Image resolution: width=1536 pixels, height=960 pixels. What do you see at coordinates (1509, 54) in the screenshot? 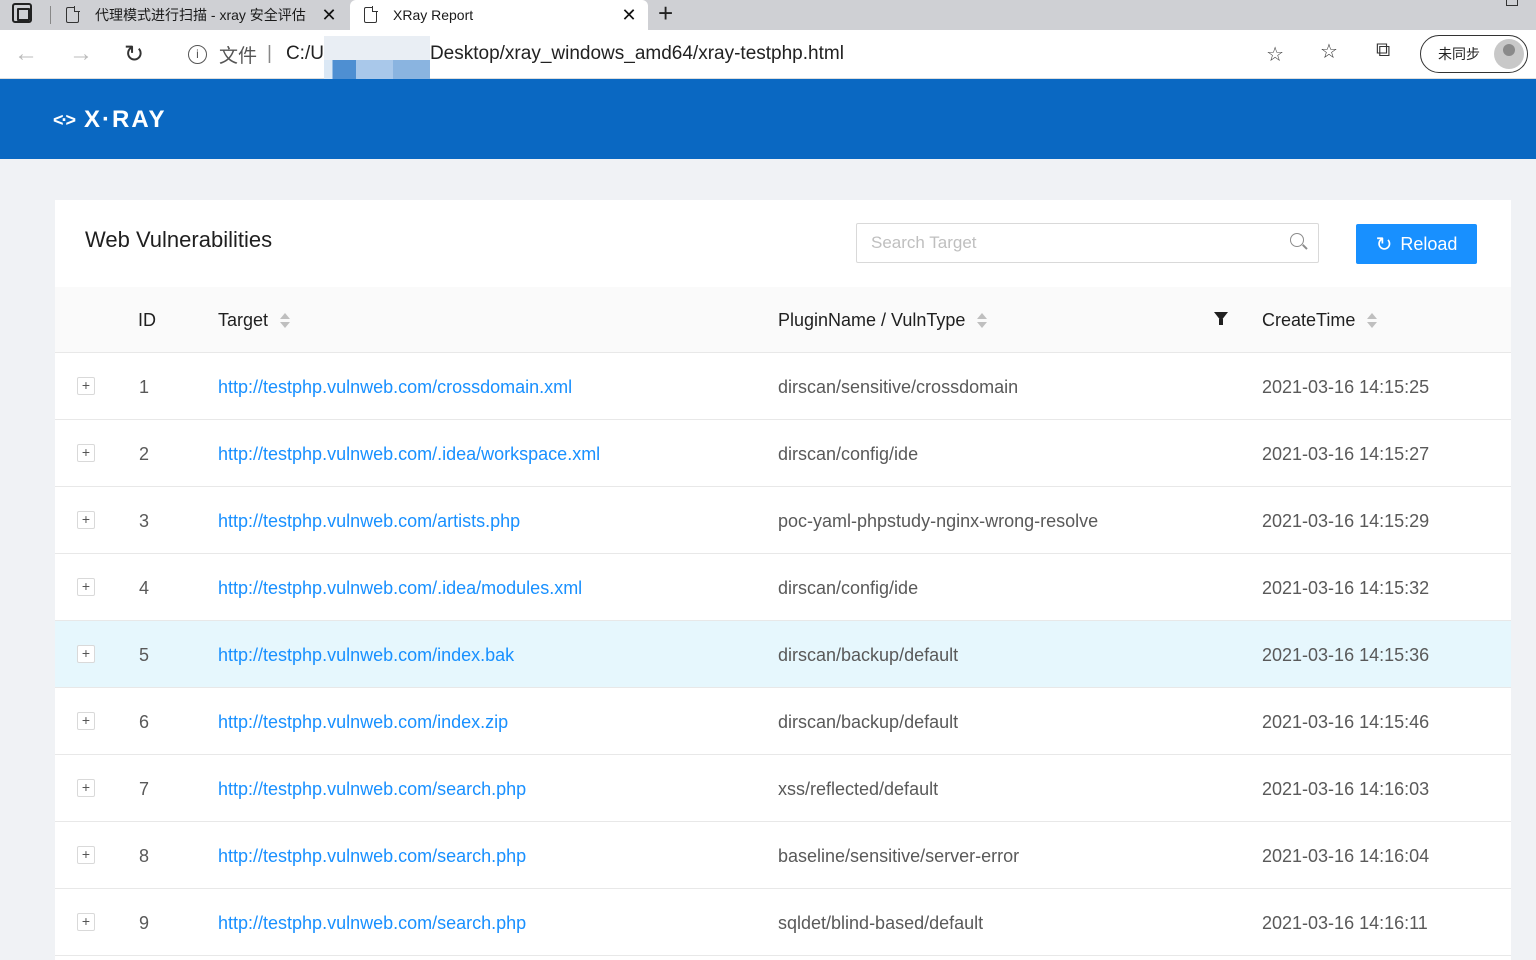
I see `avatar` at bounding box center [1509, 54].